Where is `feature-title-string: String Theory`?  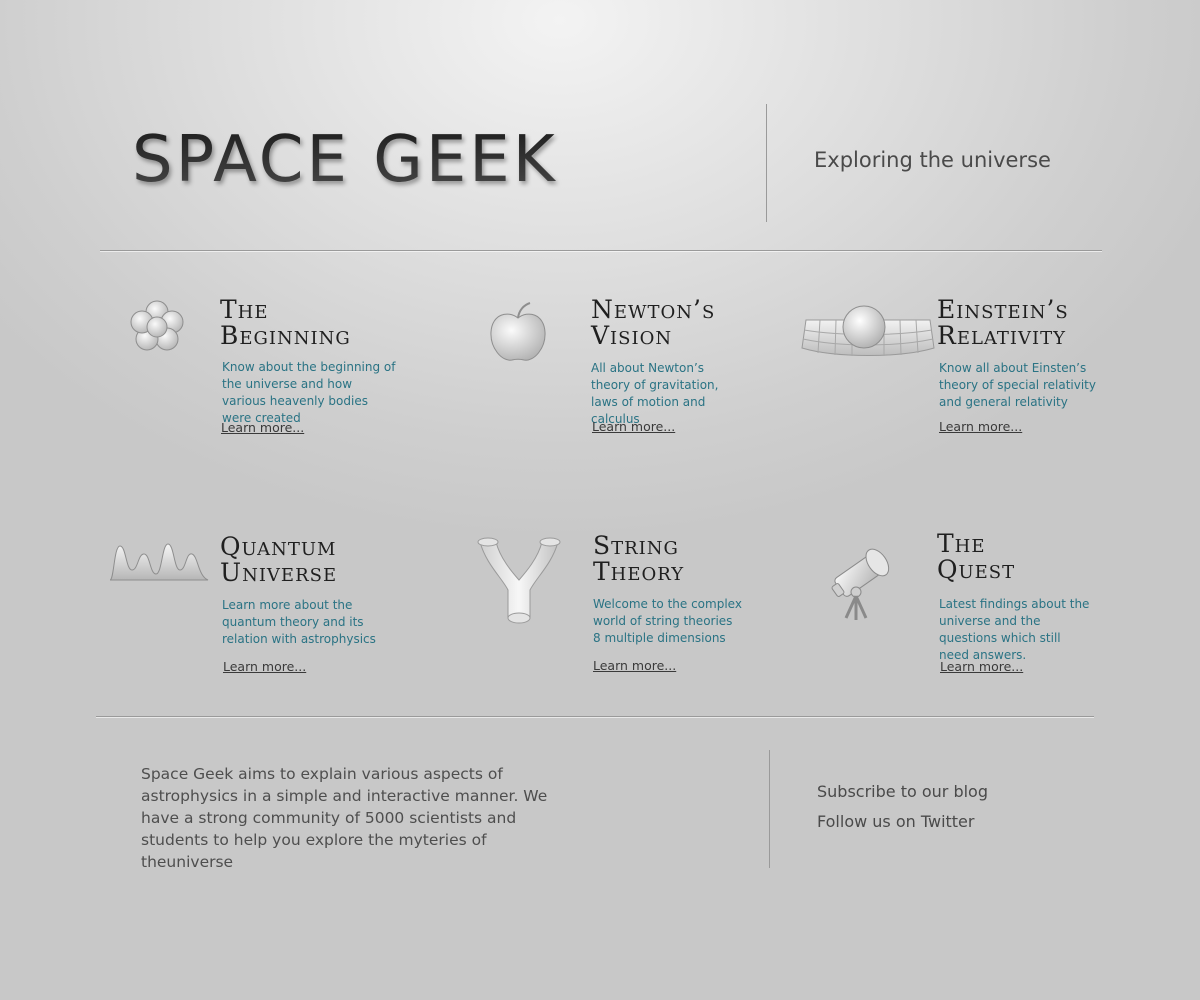
feature-title-string: String Theory is located at coordinates (638, 559).